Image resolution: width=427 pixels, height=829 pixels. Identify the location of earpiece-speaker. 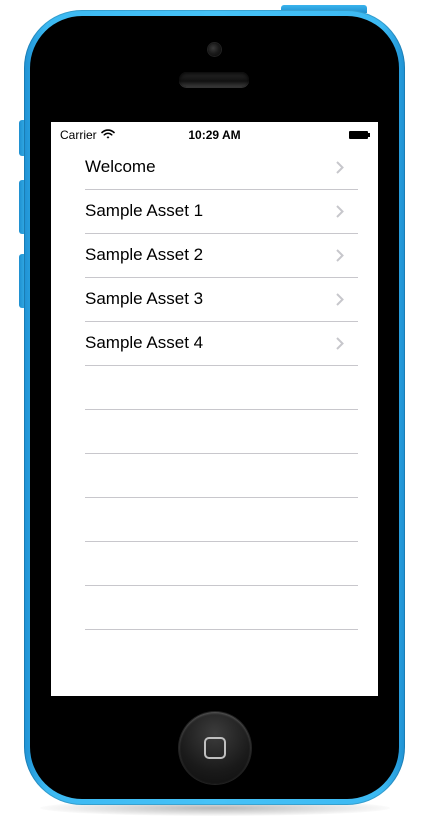
(214, 79).